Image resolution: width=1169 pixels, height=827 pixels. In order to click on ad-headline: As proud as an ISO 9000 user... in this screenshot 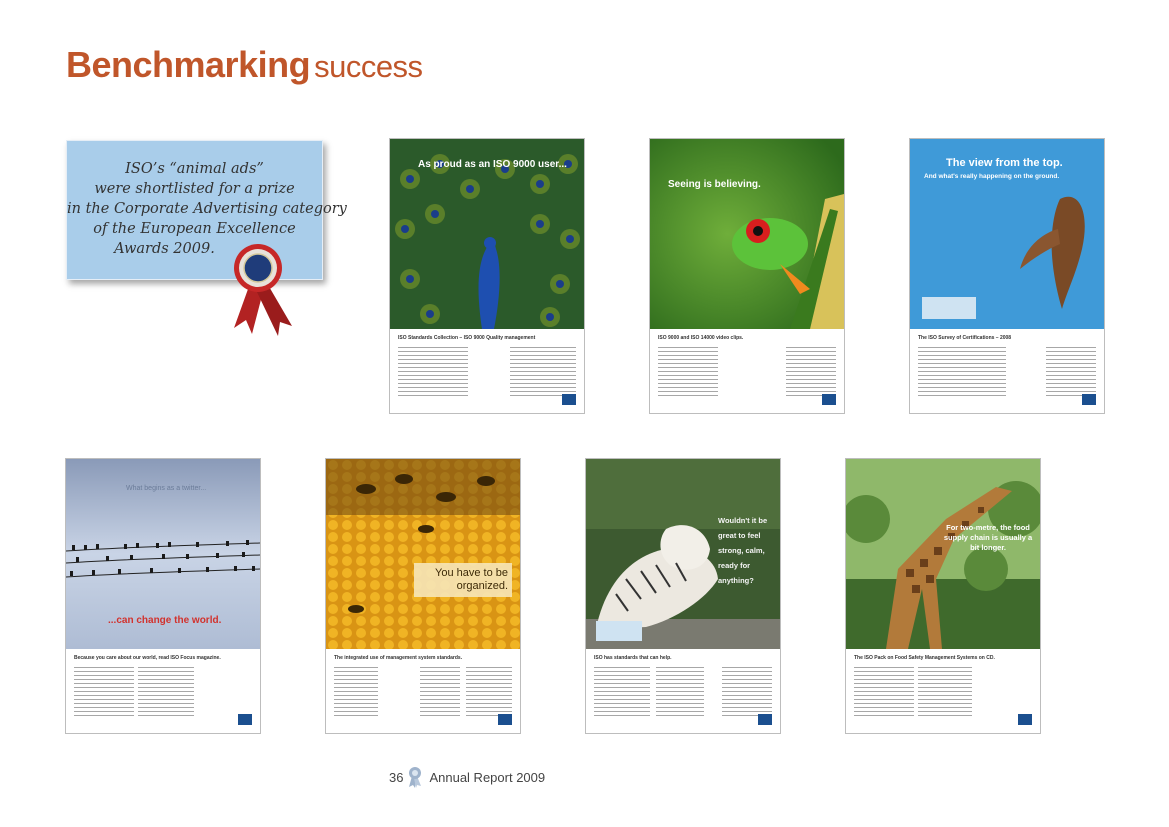, I will do `click(492, 164)`.